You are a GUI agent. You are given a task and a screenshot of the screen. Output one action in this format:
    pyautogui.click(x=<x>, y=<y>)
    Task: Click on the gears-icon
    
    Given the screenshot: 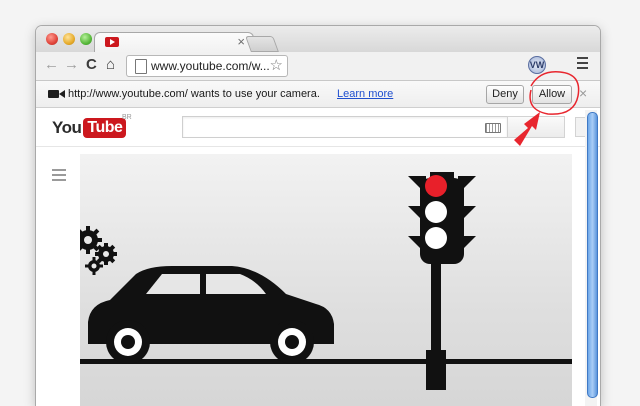 What is the action you would take?
    pyautogui.click(x=98, y=250)
    